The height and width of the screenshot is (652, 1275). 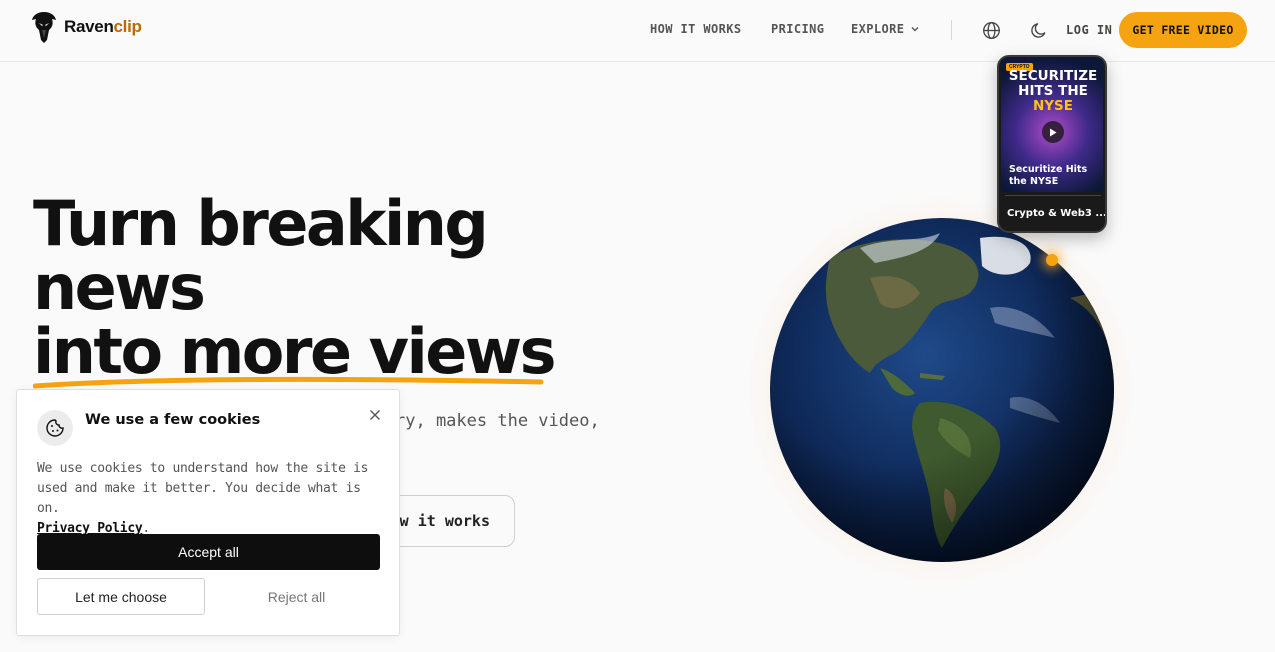 I want to click on cookie-icon, so click(x=55, y=428).